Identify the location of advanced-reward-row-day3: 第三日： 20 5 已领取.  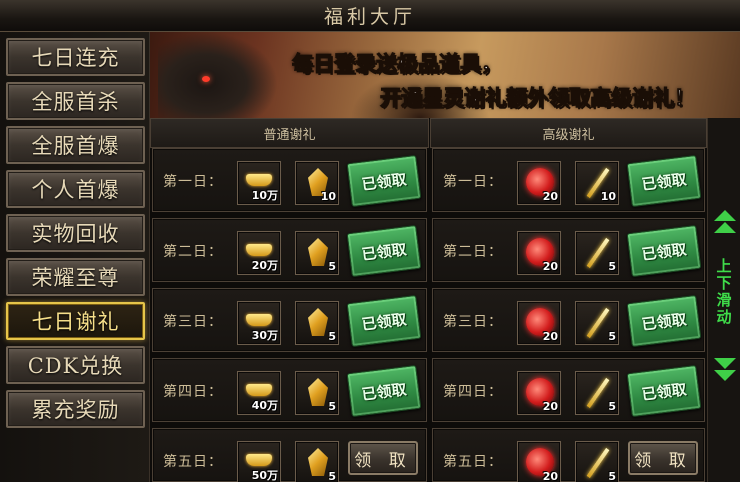
(568, 320).